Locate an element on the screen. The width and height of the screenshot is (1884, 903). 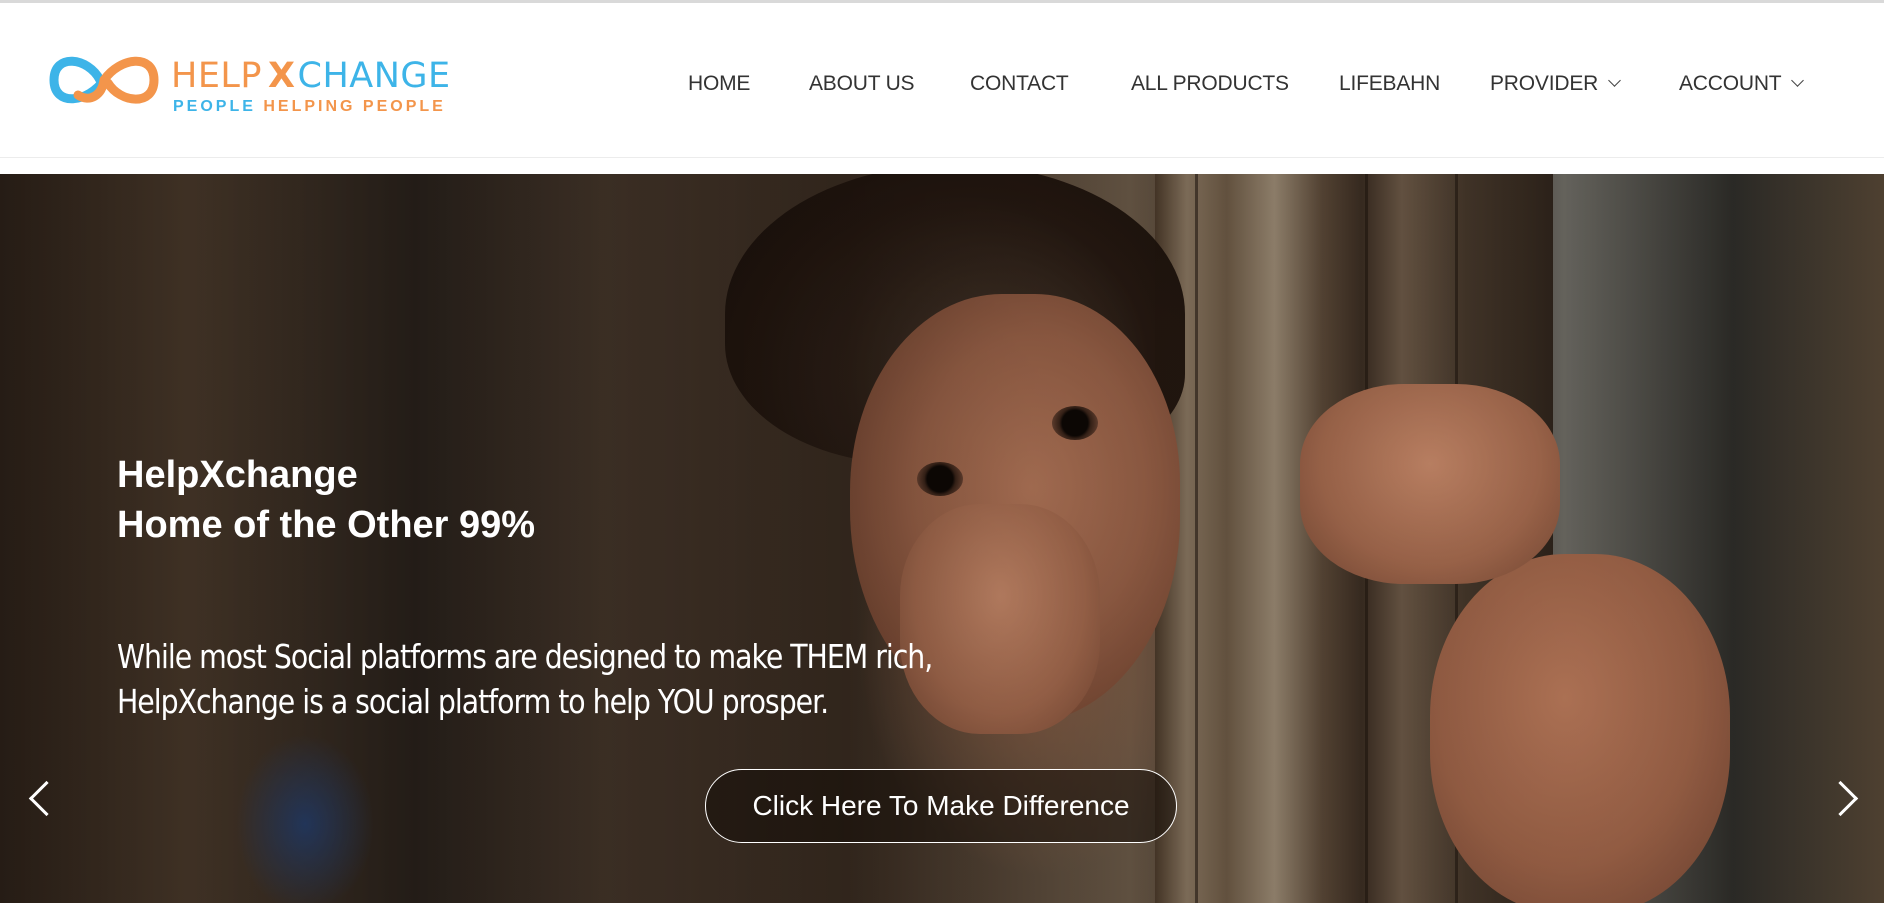
nav-item-label: HOME is located at coordinates (719, 83).